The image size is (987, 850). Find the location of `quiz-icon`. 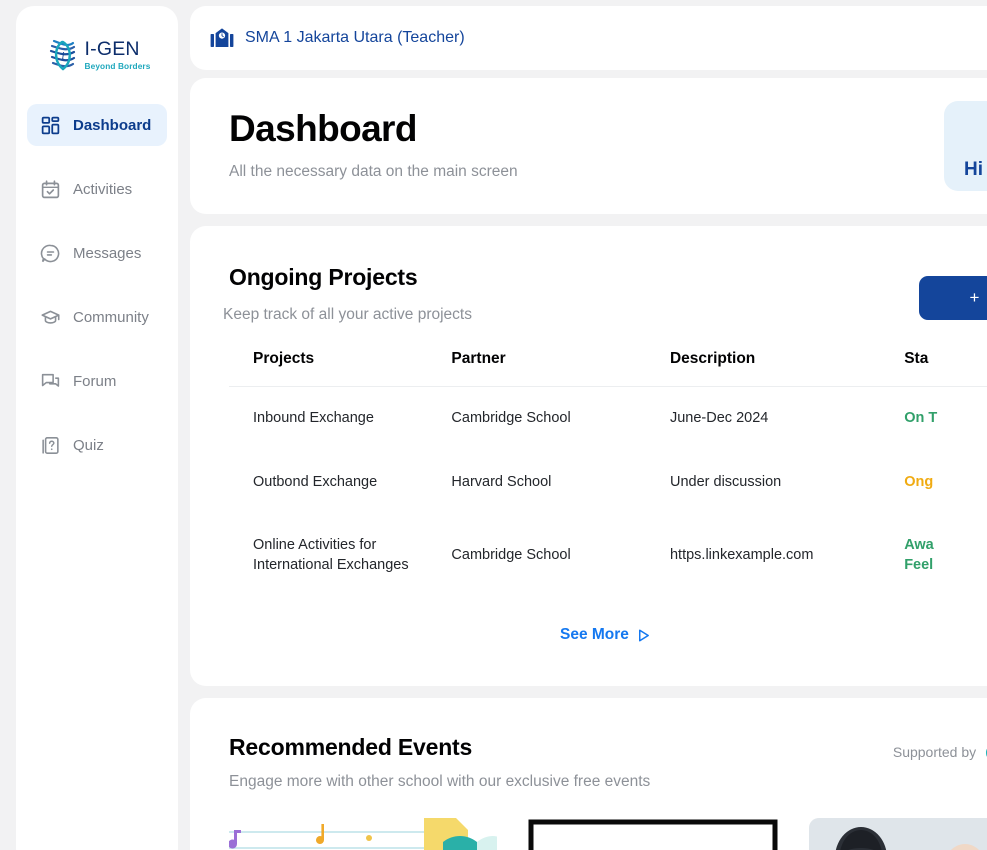

quiz-icon is located at coordinates (50, 445).